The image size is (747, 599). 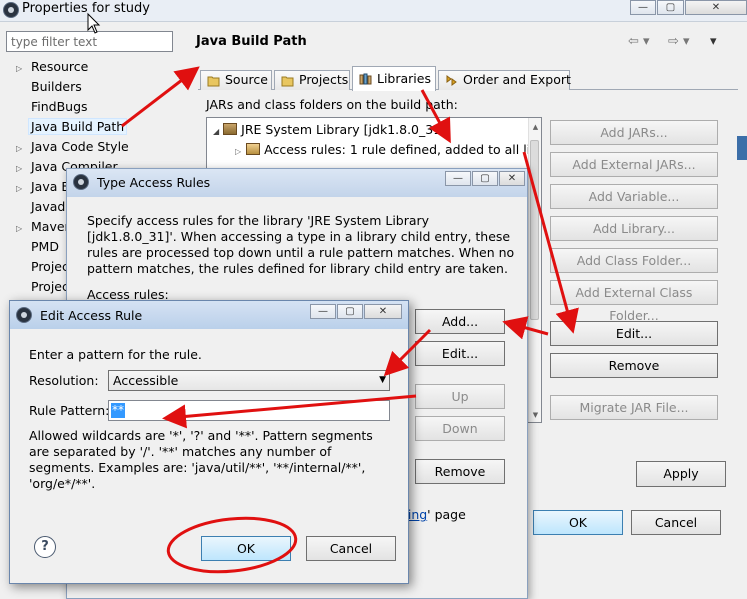 What do you see at coordinates (34, 267) in the screenshot?
I see `nav-item-project-1: Projec` at bounding box center [34, 267].